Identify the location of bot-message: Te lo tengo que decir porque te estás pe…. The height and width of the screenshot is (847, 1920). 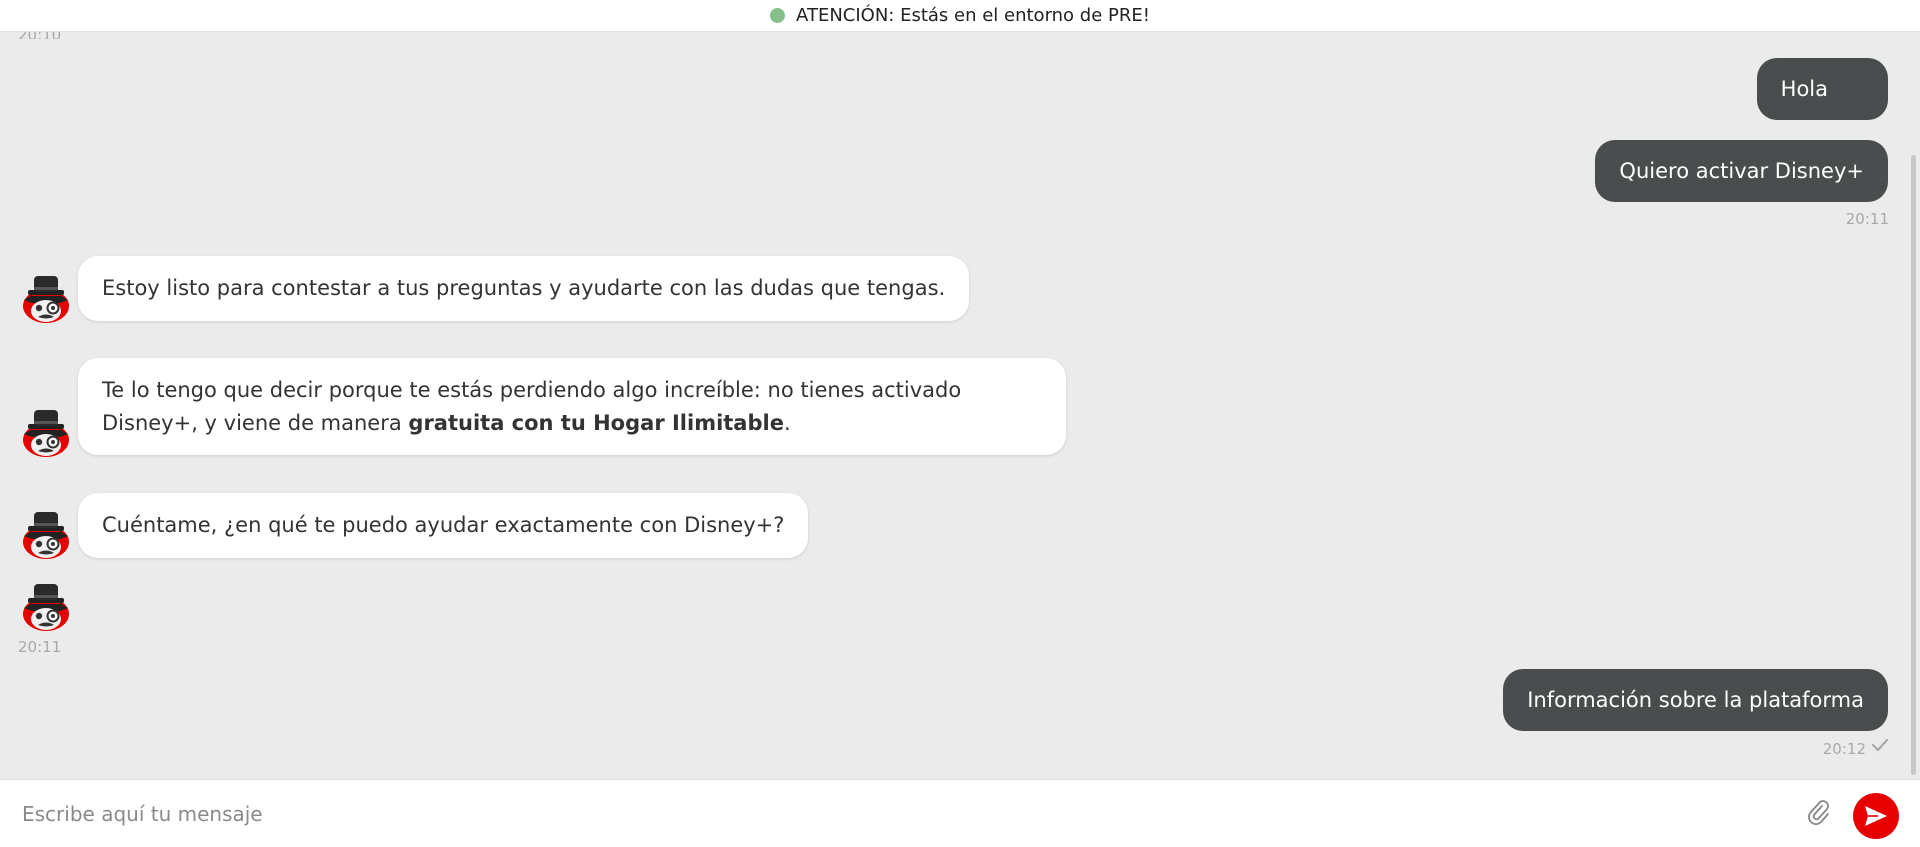
(572, 406).